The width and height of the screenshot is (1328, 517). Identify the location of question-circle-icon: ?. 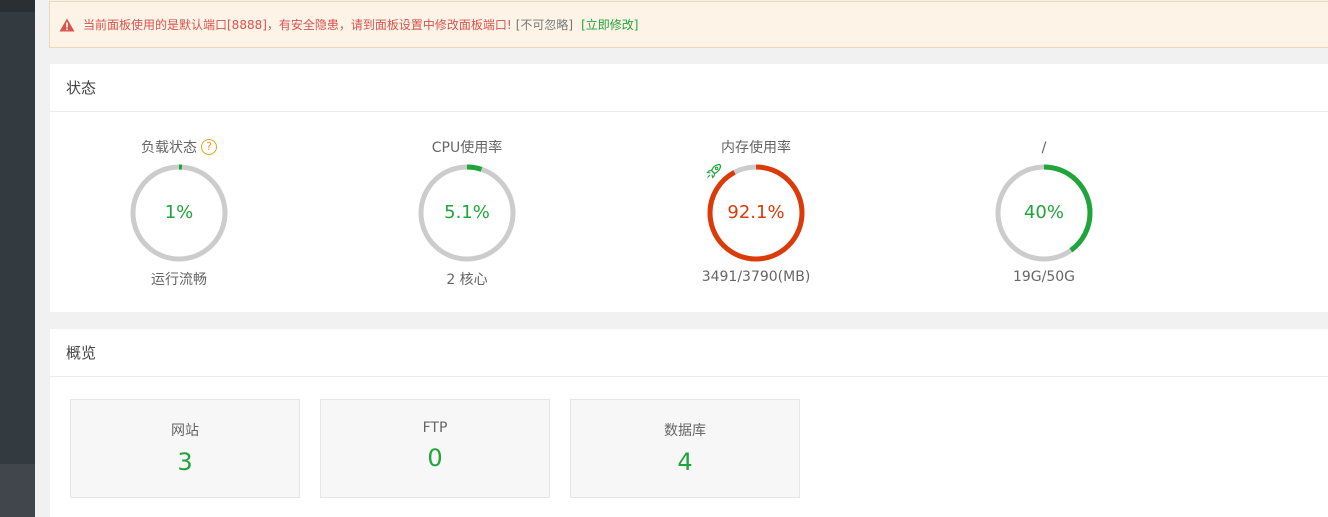
(209, 146).